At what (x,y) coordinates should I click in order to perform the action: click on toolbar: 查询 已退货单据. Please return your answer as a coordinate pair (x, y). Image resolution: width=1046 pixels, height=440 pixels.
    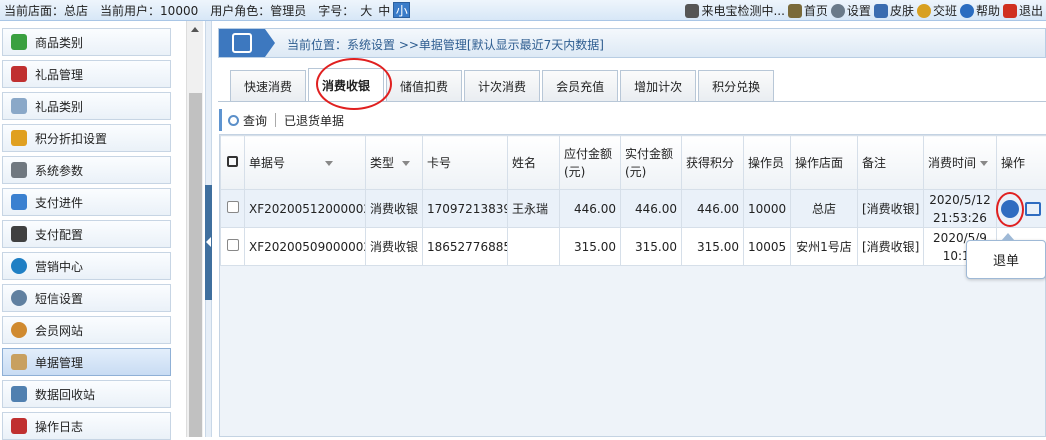
    Looking at the image, I should click on (632, 120).